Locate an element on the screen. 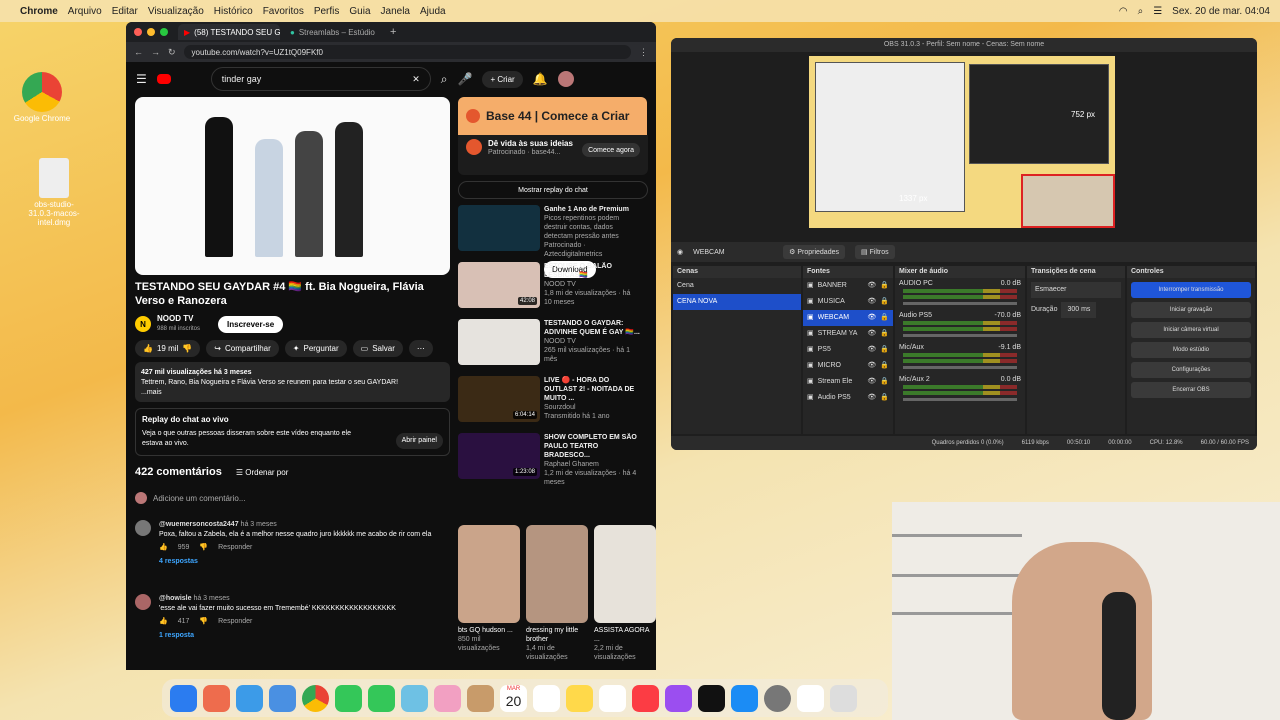  obs-preview: 752 px 1337 px is located at coordinates (962, 142).